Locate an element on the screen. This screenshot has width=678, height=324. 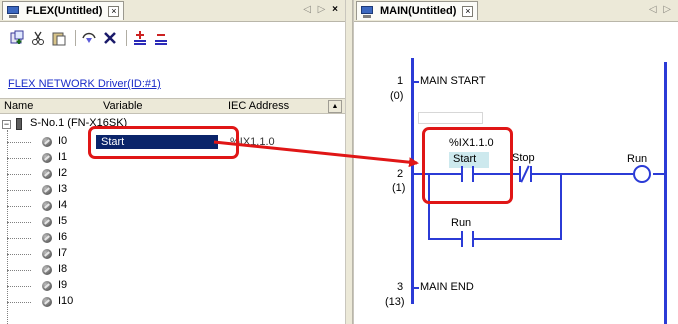
variable-grid-header: Name Variable IEC Address ▲ is located at coordinates (172, 106).